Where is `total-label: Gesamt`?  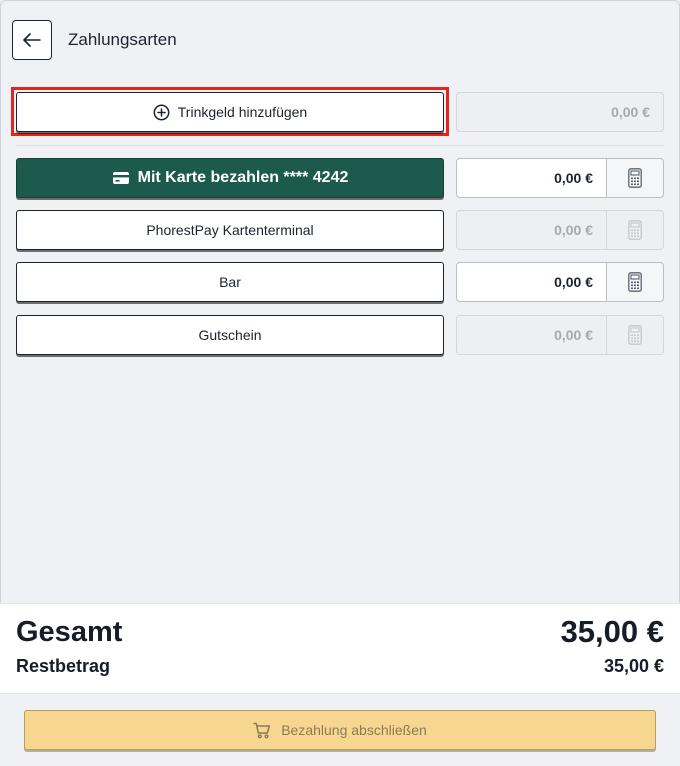 total-label: Gesamt is located at coordinates (69, 632).